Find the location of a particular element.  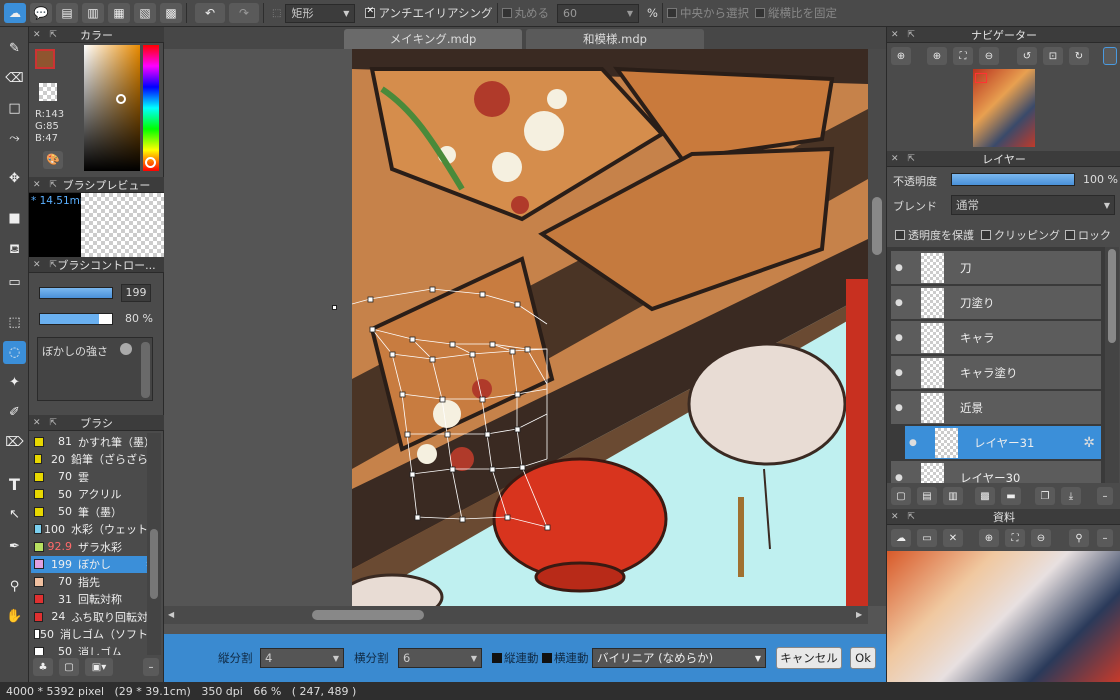

layer-folder-icon: ▬ is located at coordinates (1011, 496).